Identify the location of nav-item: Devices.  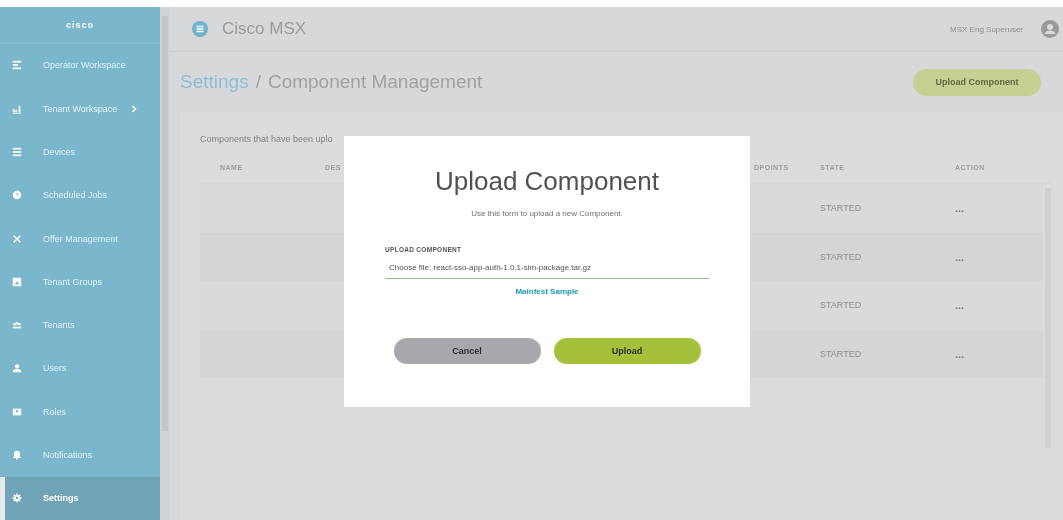
(80, 152).